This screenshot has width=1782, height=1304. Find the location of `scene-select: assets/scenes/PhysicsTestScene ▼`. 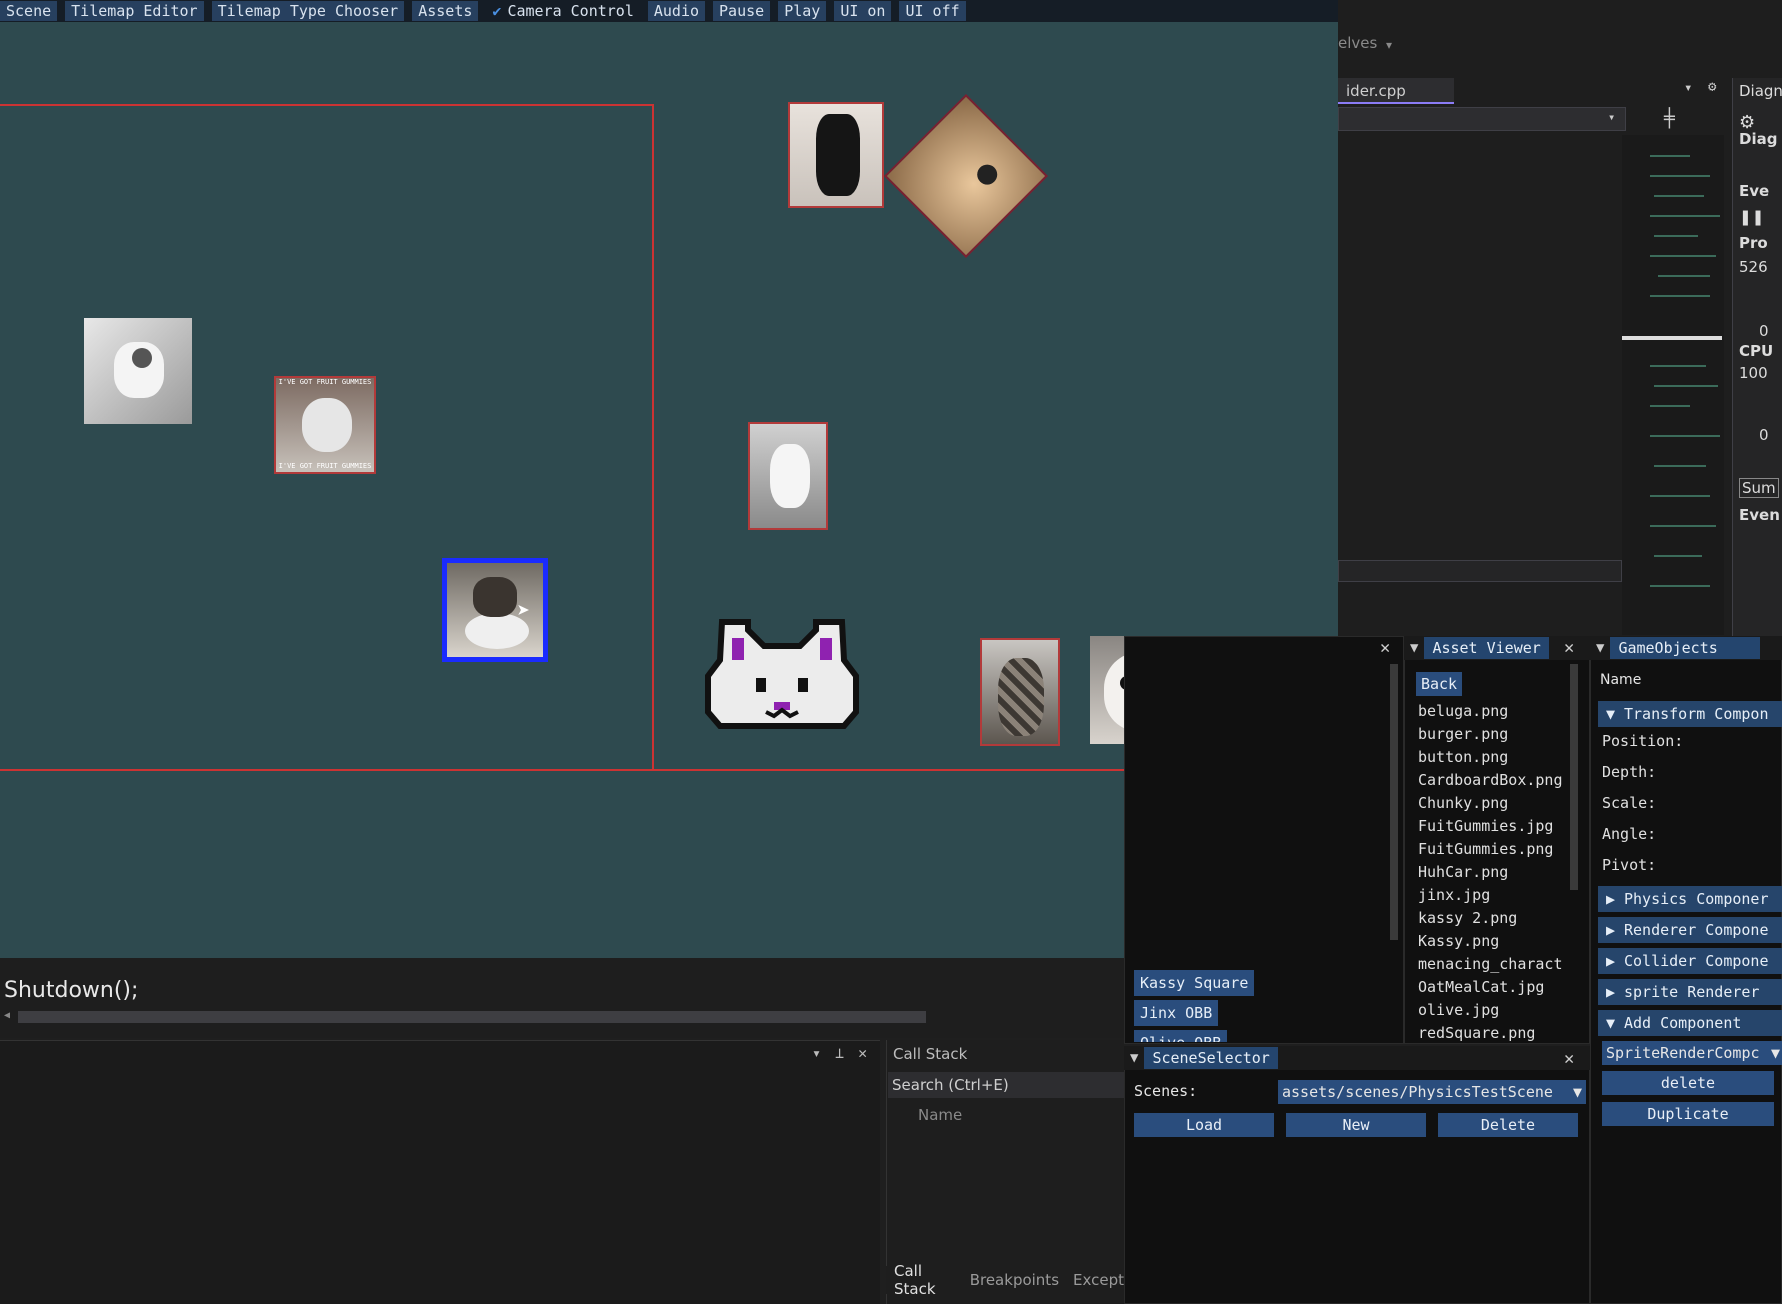

scene-select: assets/scenes/PhysicsTestScene ▼ is located at coordinates (1432, 1092).